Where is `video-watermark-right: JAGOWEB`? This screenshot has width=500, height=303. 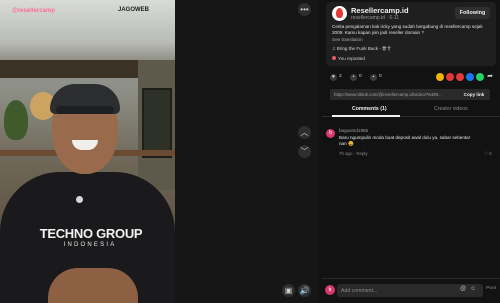 video-watermark-right: JAGOWEB is located at coordinates (134, 10).